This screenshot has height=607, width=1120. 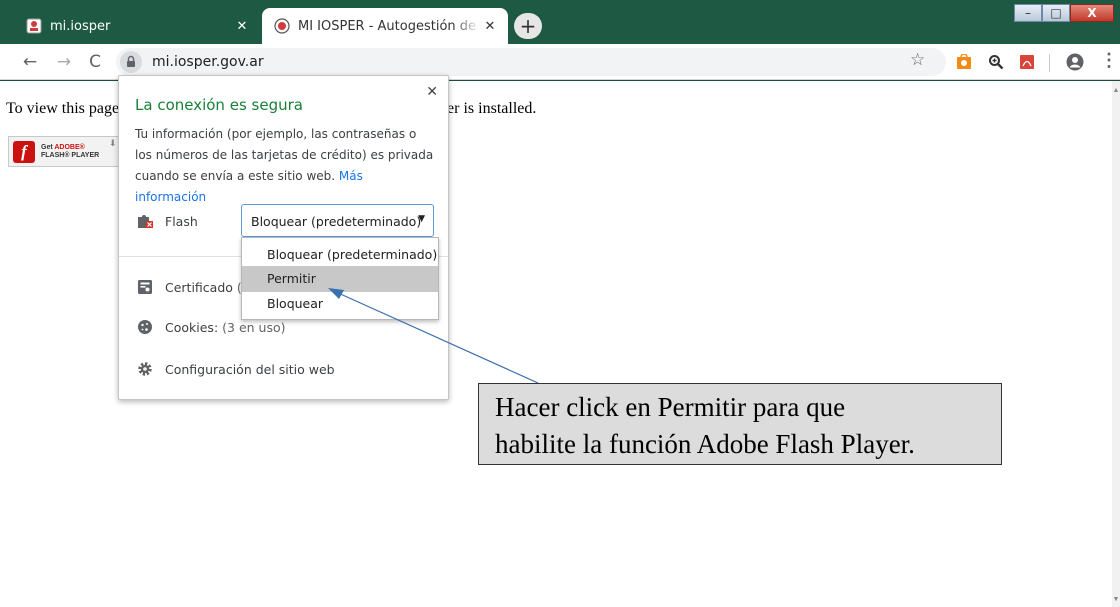 What do you see at coordinates (1092, 13) in the screenshot?
I see `close-window-button: X` at bounding box center [1092, 13].